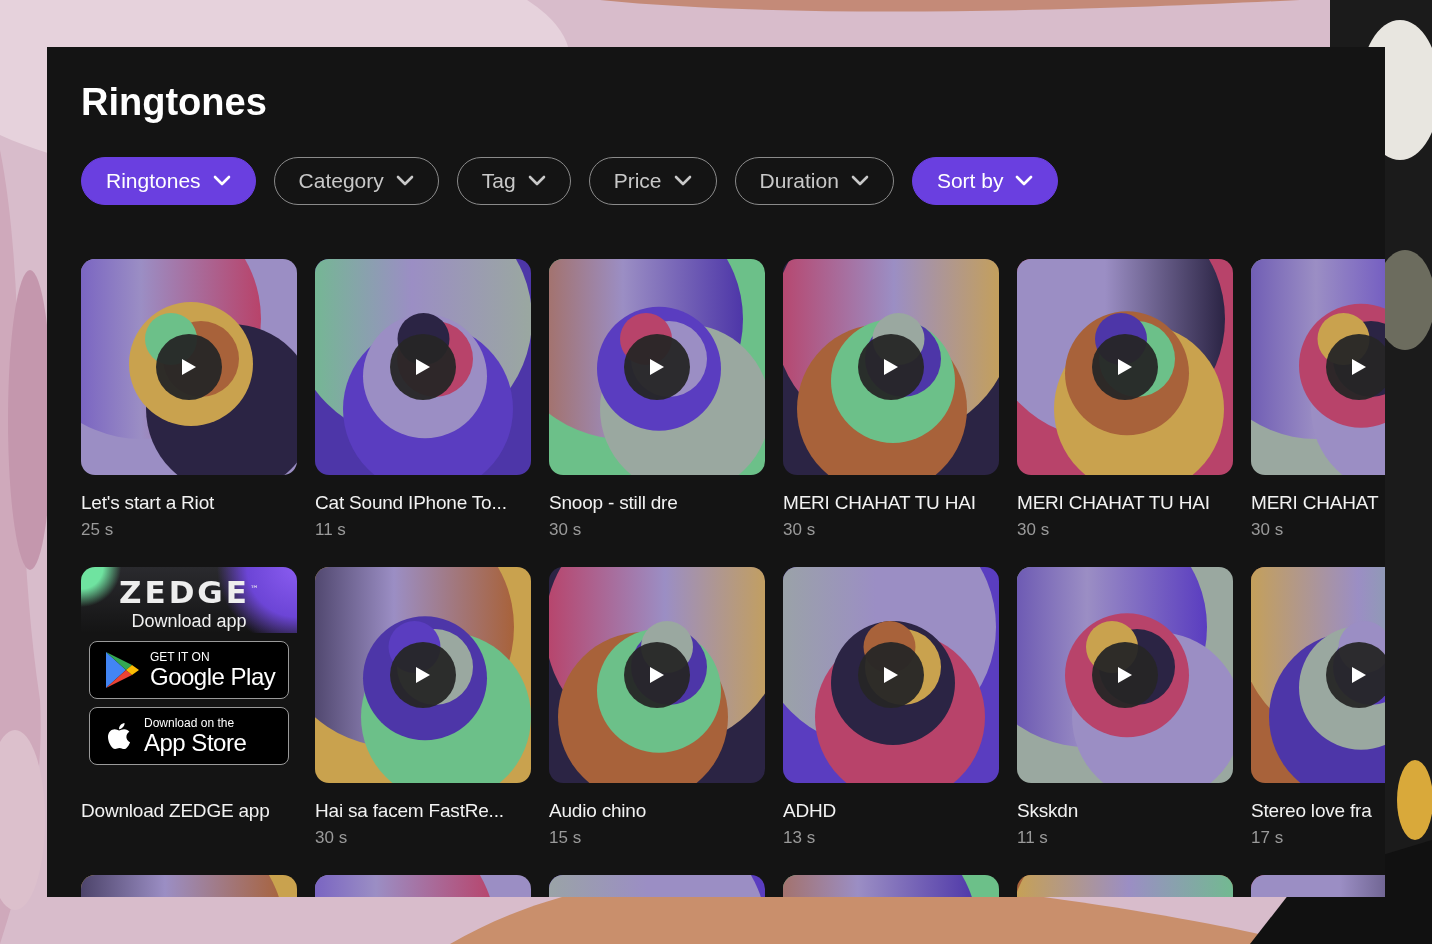  Describe the element at coordinates (1125, 811) in the screenshot. I see `ringtone-title: Skskdn` at that location.